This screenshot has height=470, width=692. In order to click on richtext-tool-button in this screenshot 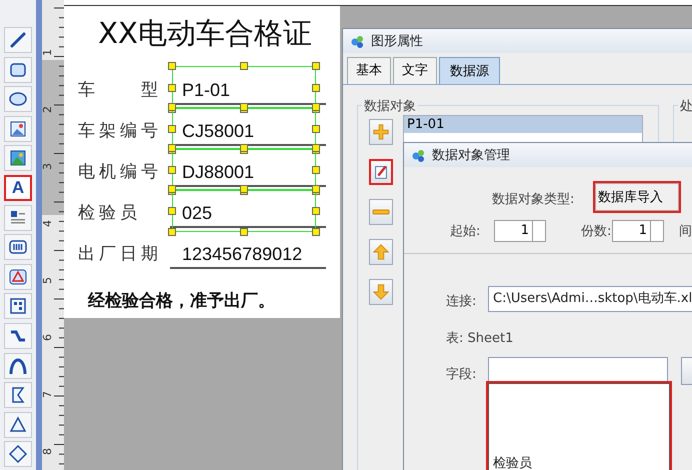, I will do `click(18, 217)`.